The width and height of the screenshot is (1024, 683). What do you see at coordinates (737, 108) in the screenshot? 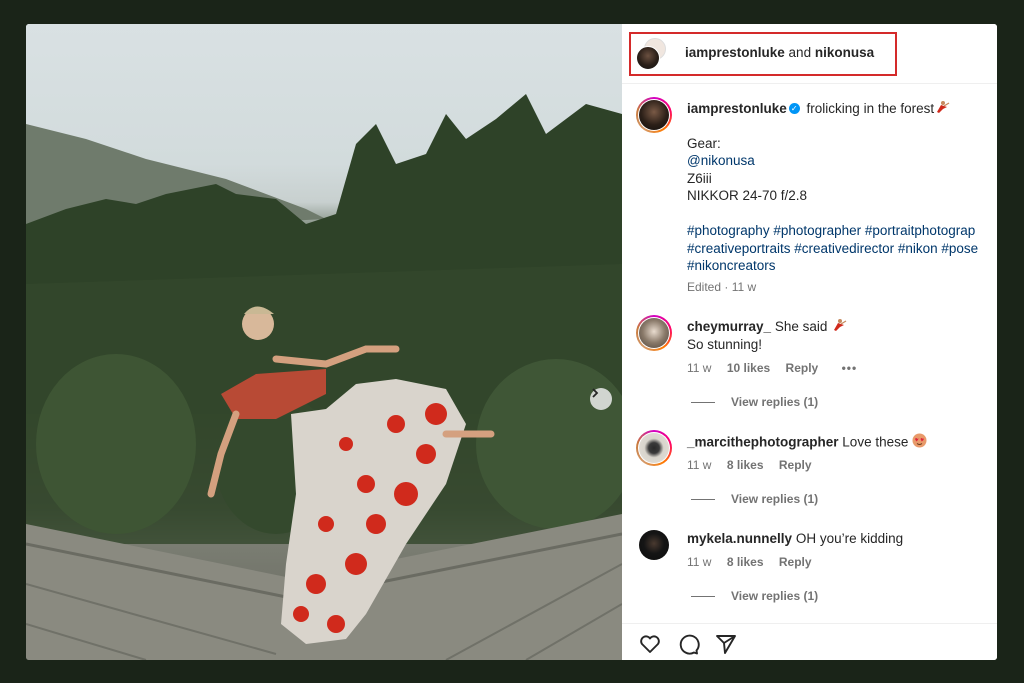
I see `caption-author: iamprestonluke` at bounding box center [737, 108].